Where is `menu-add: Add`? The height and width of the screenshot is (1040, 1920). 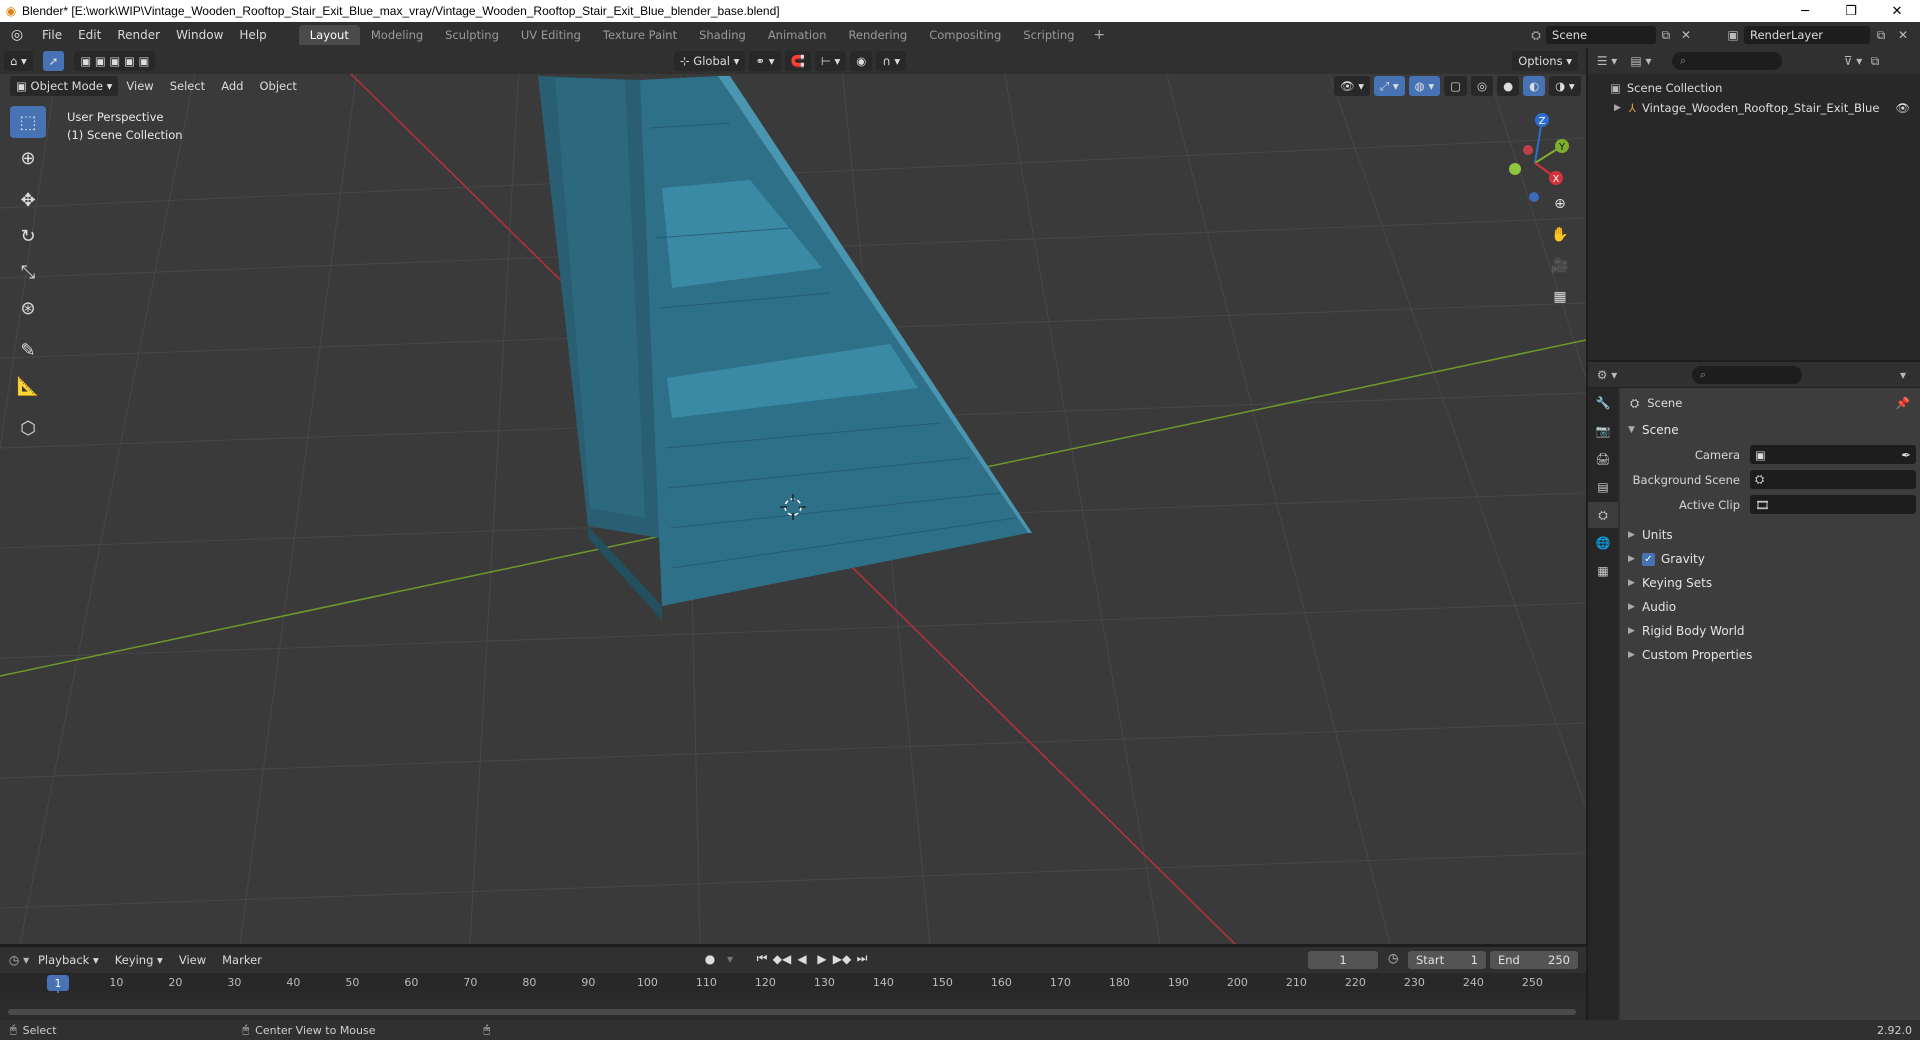
menu-add: Add is located at coordinates (232, 86).